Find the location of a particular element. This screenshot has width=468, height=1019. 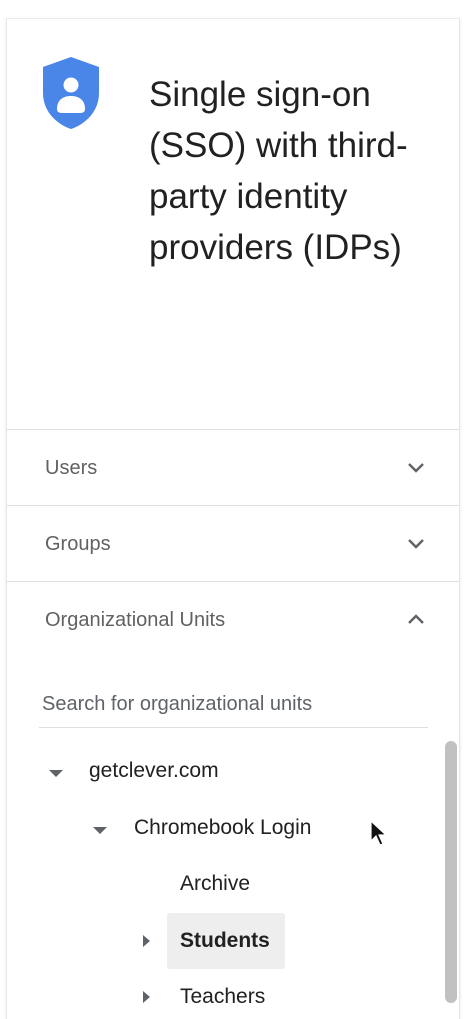

tree-scrollbar-thumb is located at coordinates (451, 872).